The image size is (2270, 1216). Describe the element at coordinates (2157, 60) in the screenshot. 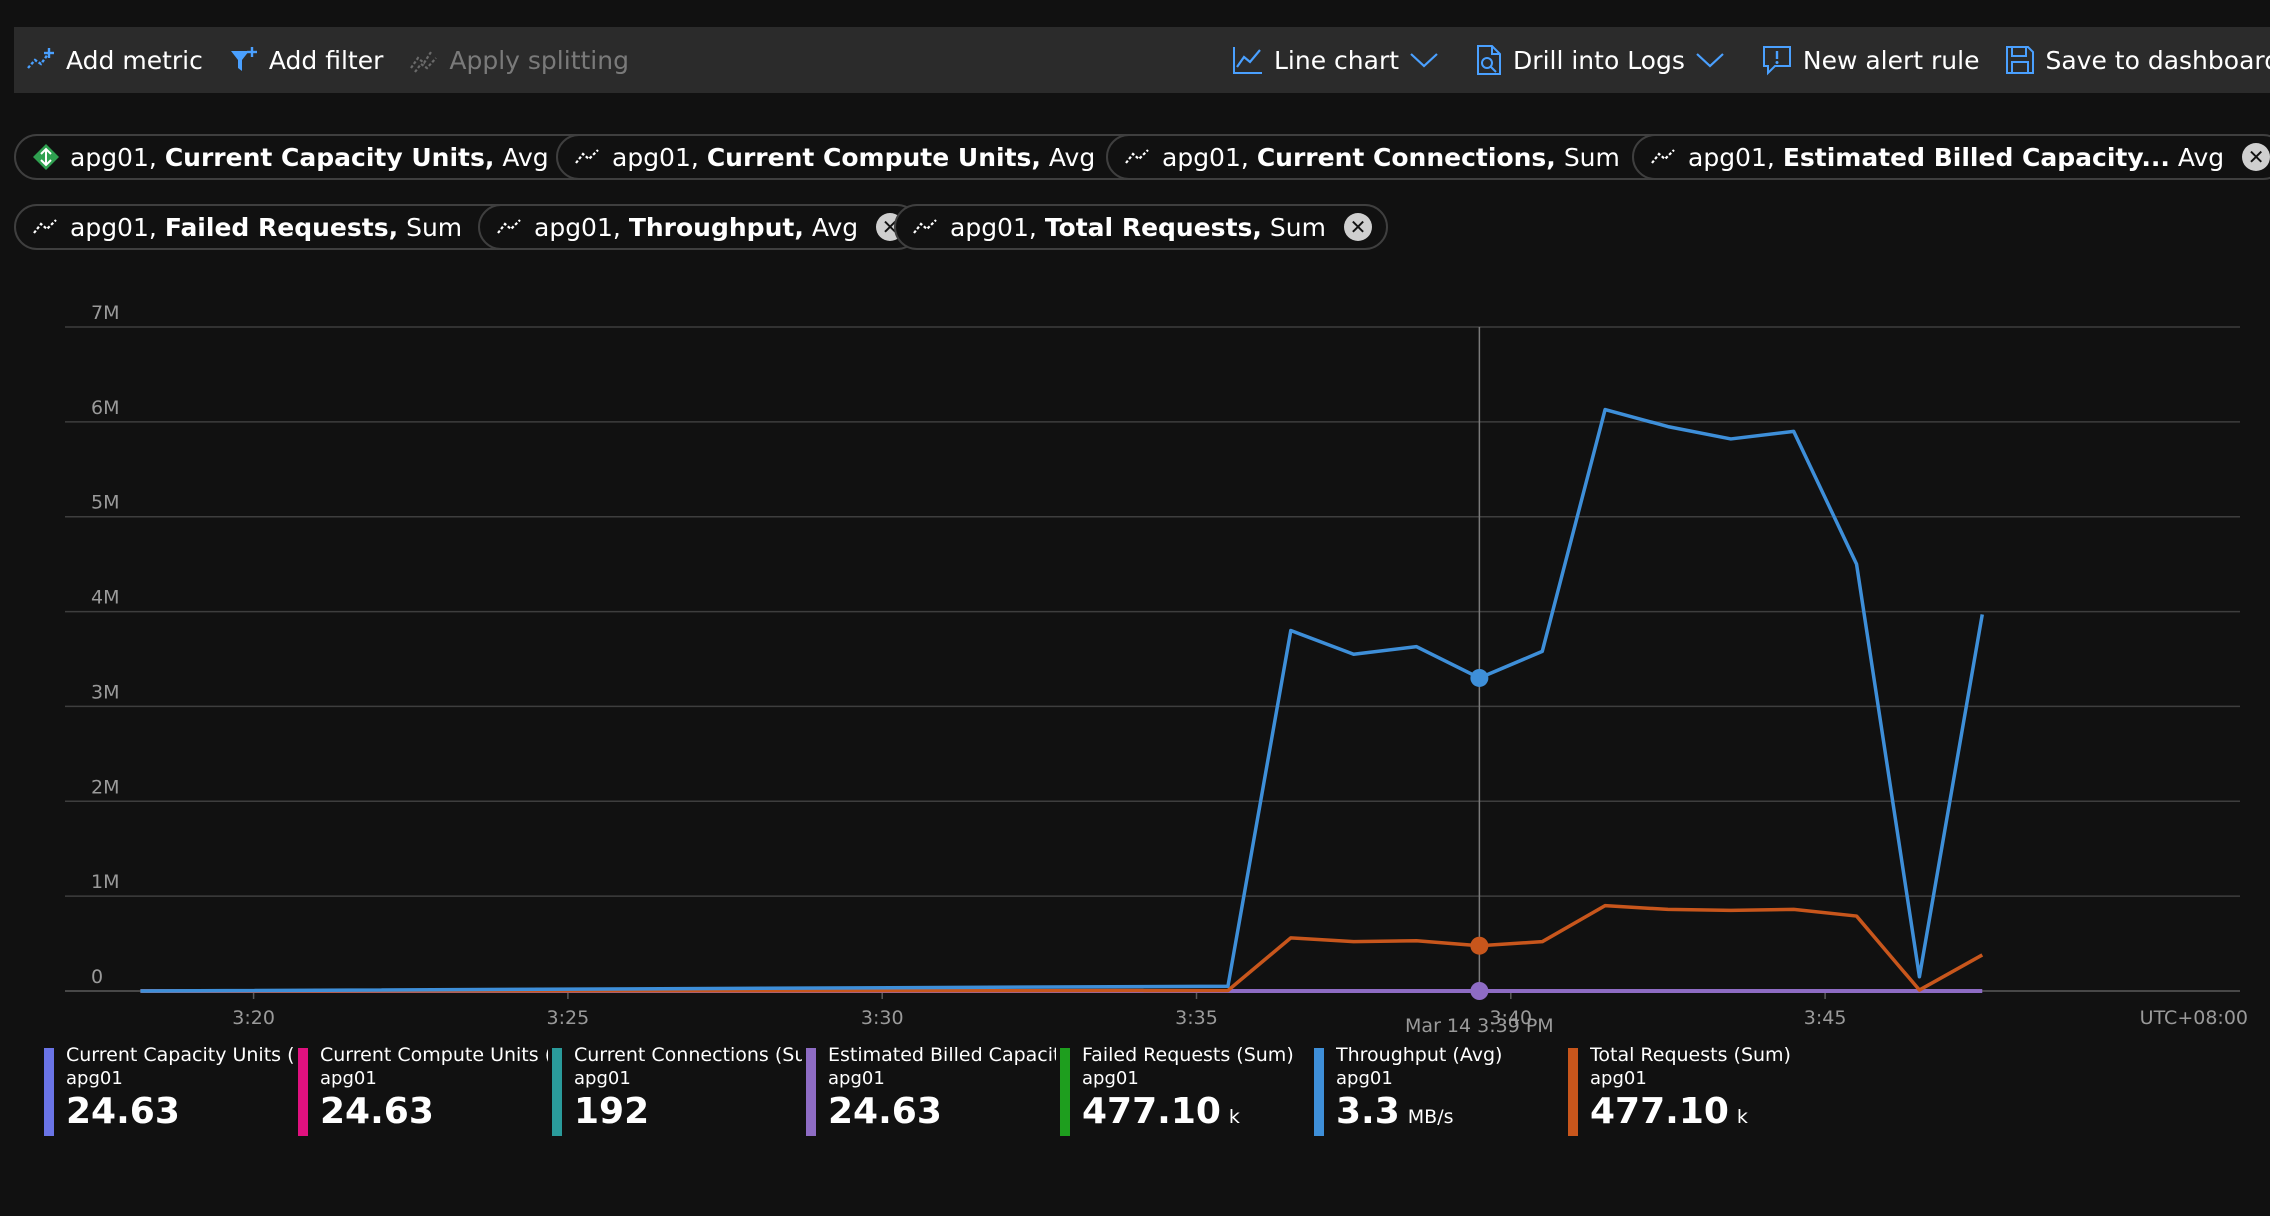

I see `save-to-dashboard-label: Save to dashboard` at that location.